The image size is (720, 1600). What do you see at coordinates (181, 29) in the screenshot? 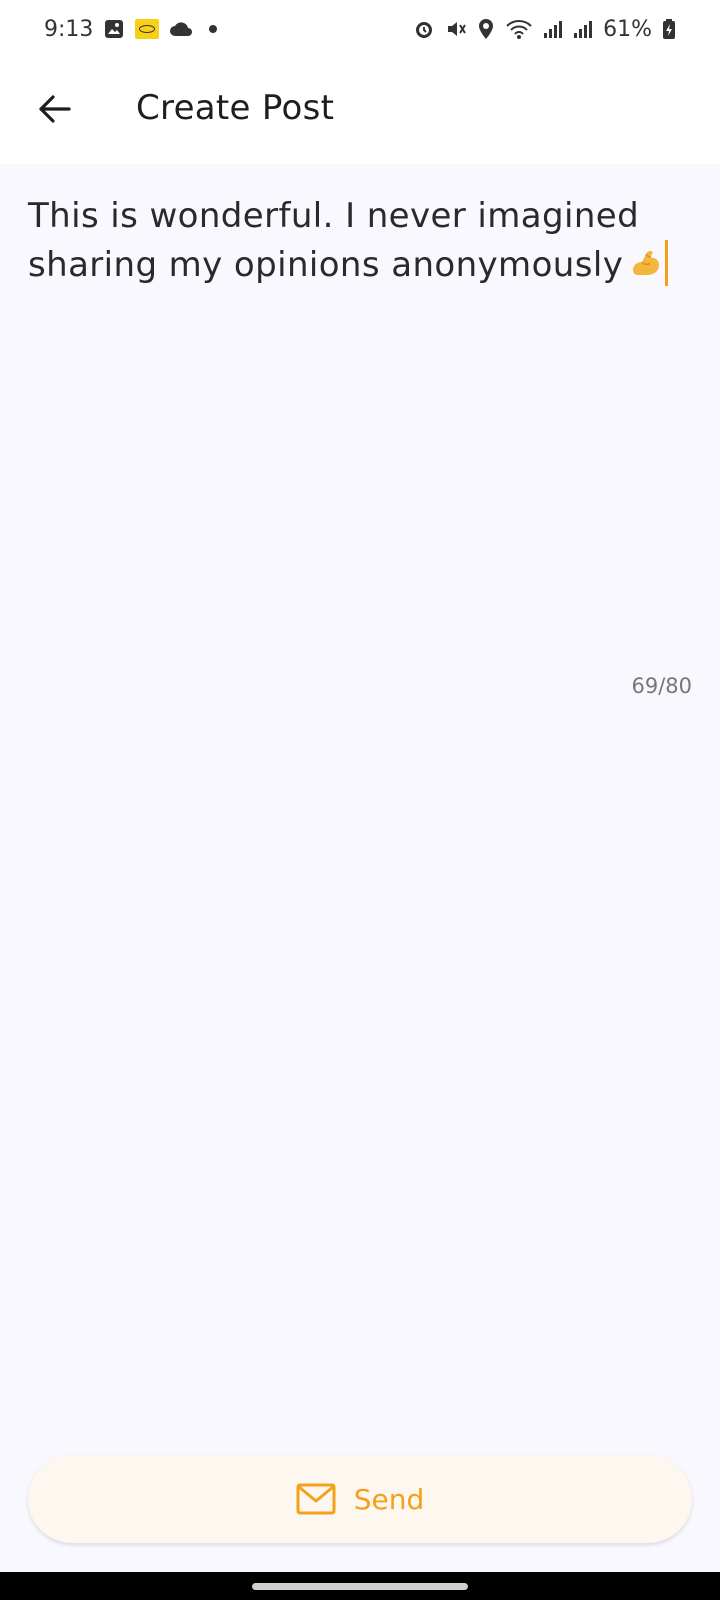
I see `cloud-icon` at bounding box center [181, 29].